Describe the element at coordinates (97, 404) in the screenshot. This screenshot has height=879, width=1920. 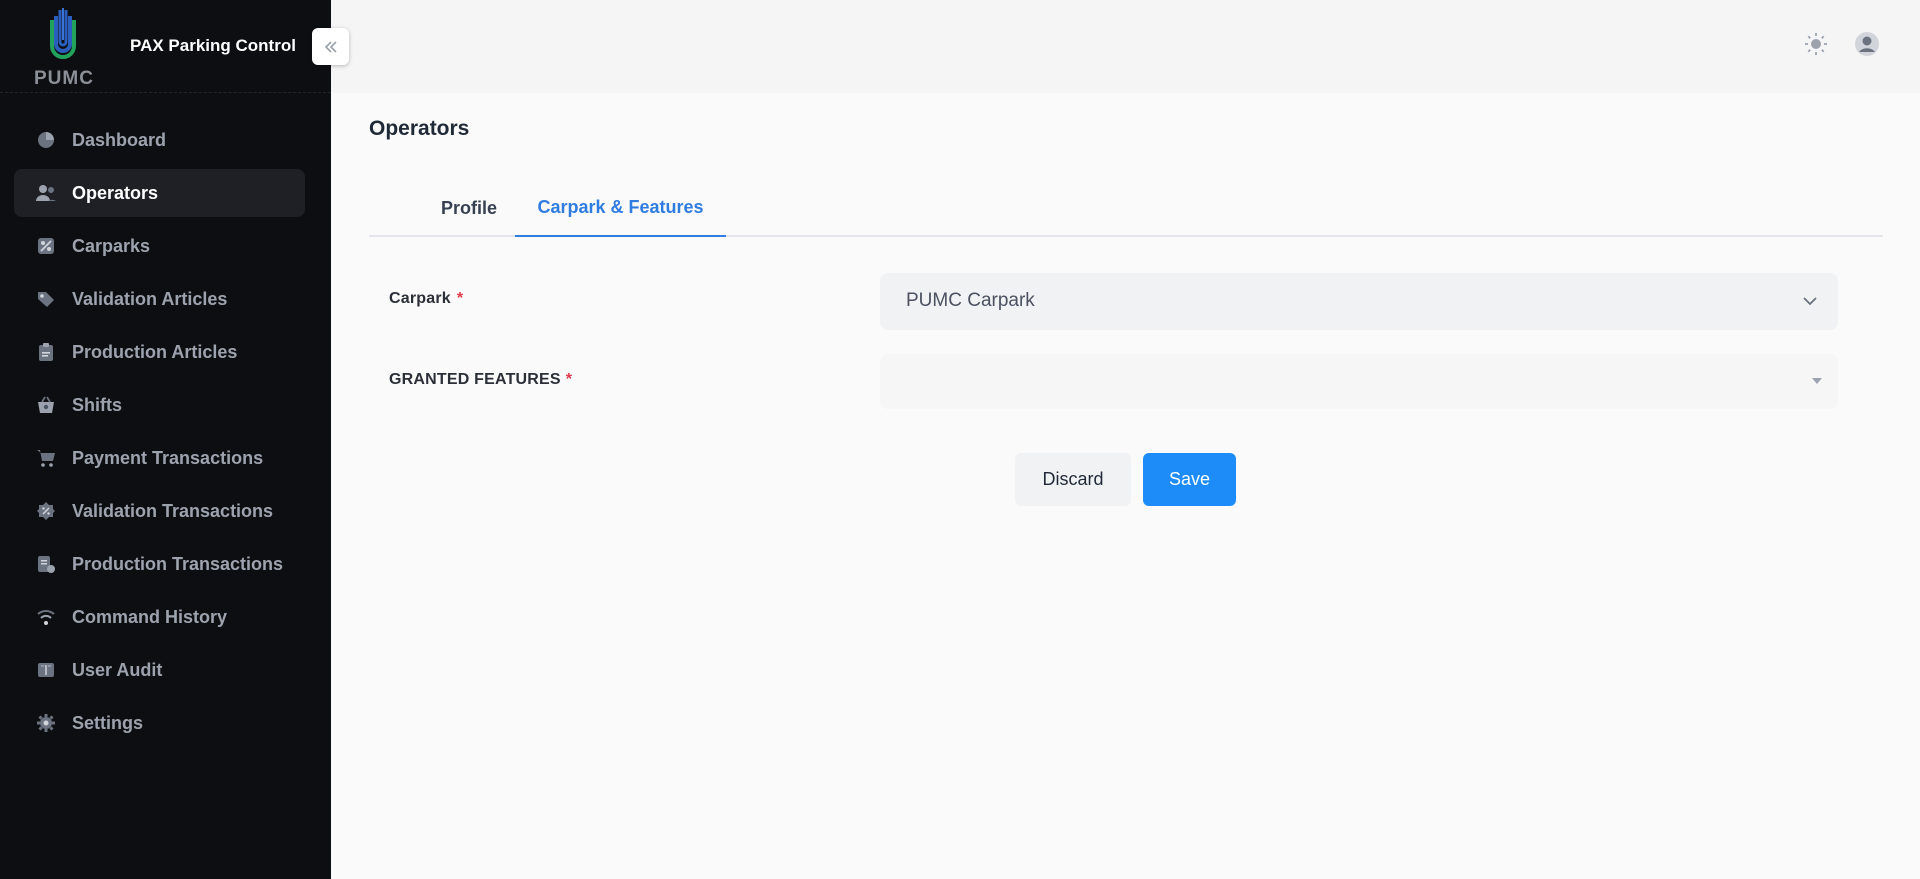
I see `sidebar-item-label: Shifts` at that location.